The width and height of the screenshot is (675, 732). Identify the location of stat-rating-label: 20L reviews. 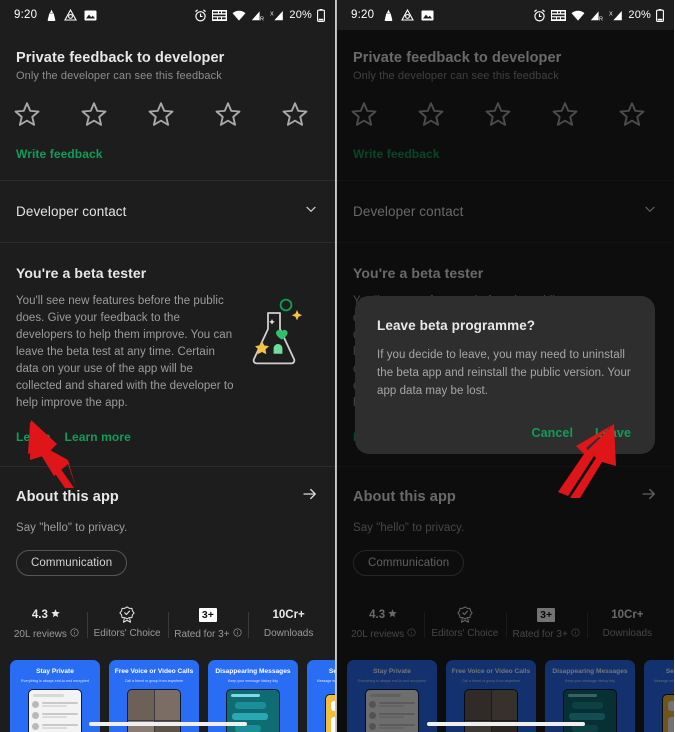
(40, 634).